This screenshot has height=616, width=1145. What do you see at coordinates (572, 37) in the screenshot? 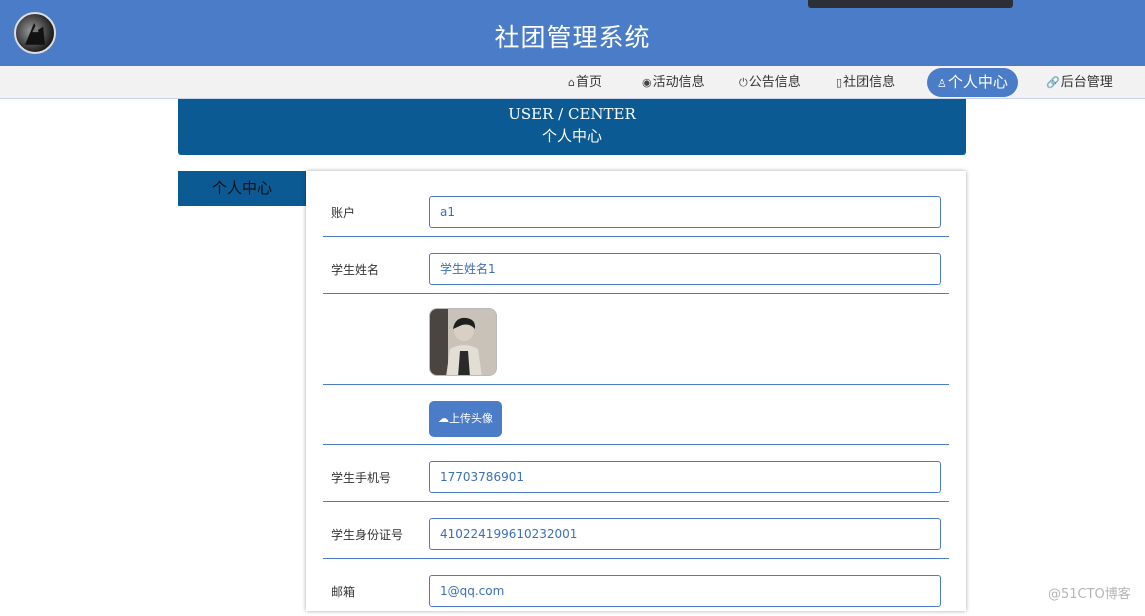
I see `site-title: 社团管理系统` at bounding box center [572, 37].